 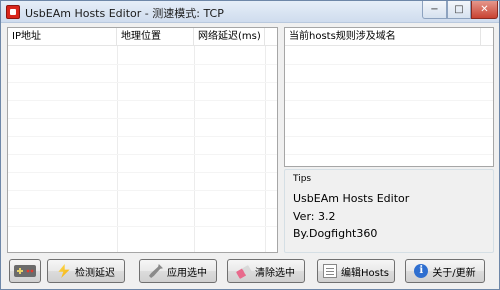 What do you see at coordinates (351, 198) in the screenshot?
I see `tips-app-name: UsbEAm Hosts Editor` at bounding box center [351, 198].